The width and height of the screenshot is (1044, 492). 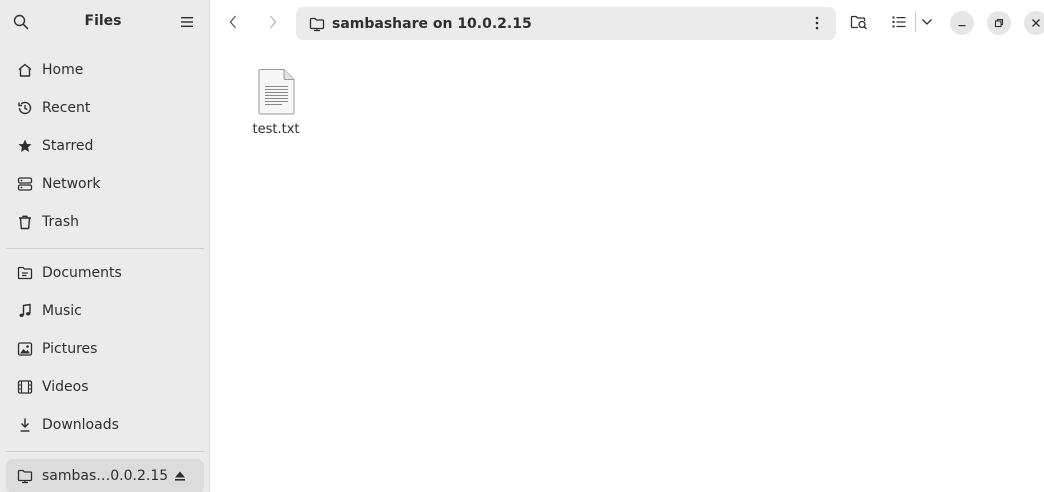 I want to click on file-item: test.txt, so click(x=276, y=108).